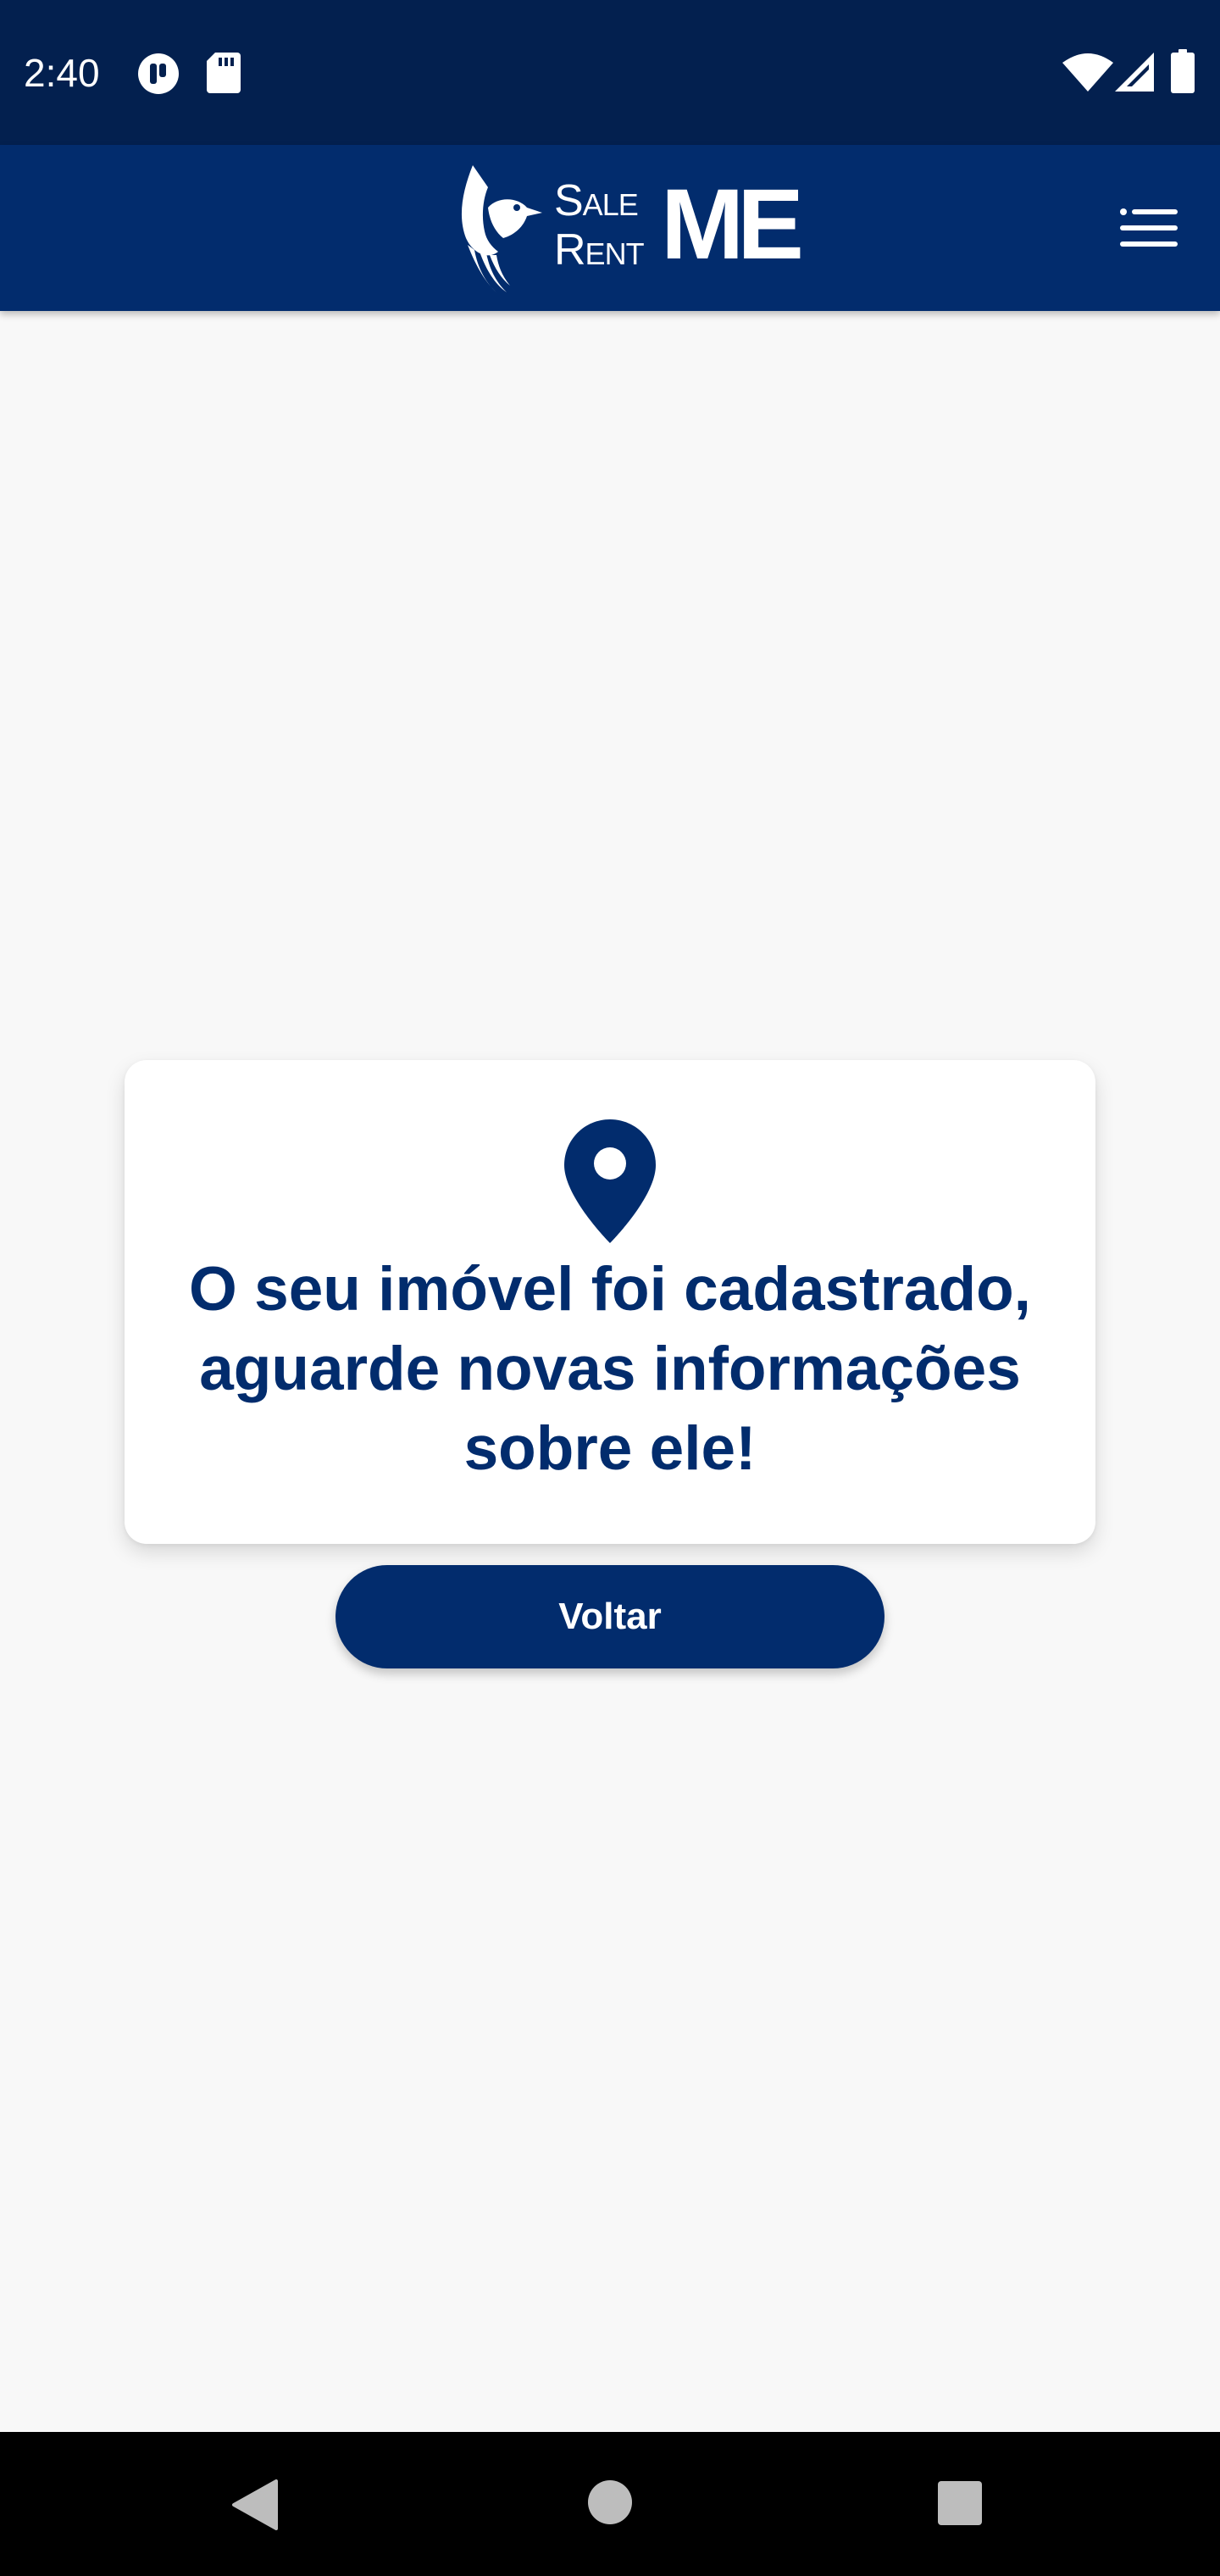 The width and height of the screenshot is (1220, 2576). Describe the element at coordinates (62, 73) in the screenshot. I see `status-time: 2:40` at that location.